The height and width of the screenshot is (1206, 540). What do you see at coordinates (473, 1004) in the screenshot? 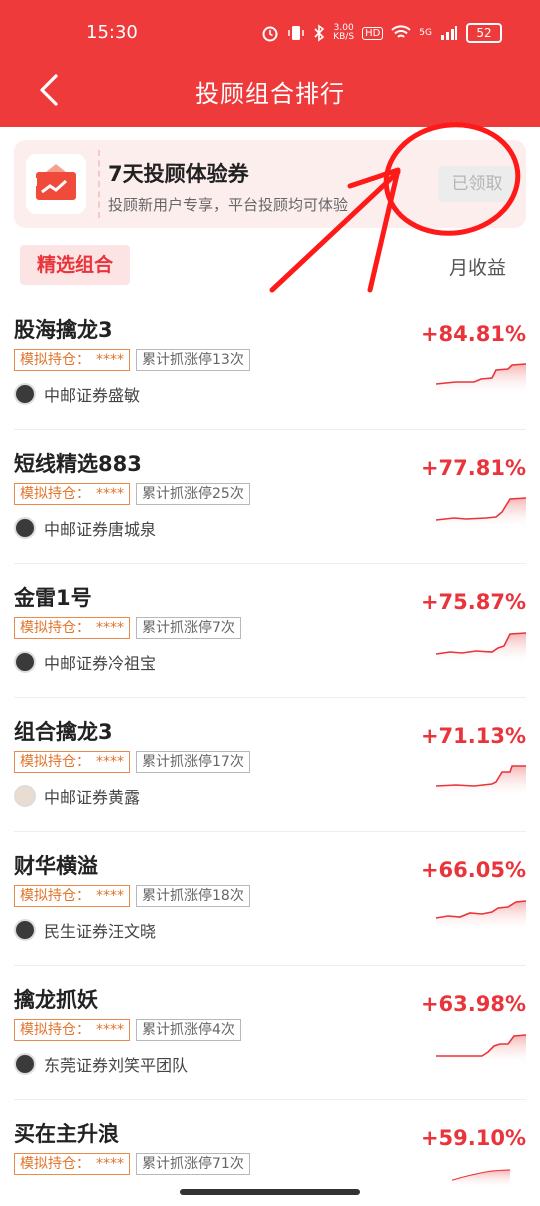
I see `monthly-return: +63.98%` at bounding box center [473, 1004].